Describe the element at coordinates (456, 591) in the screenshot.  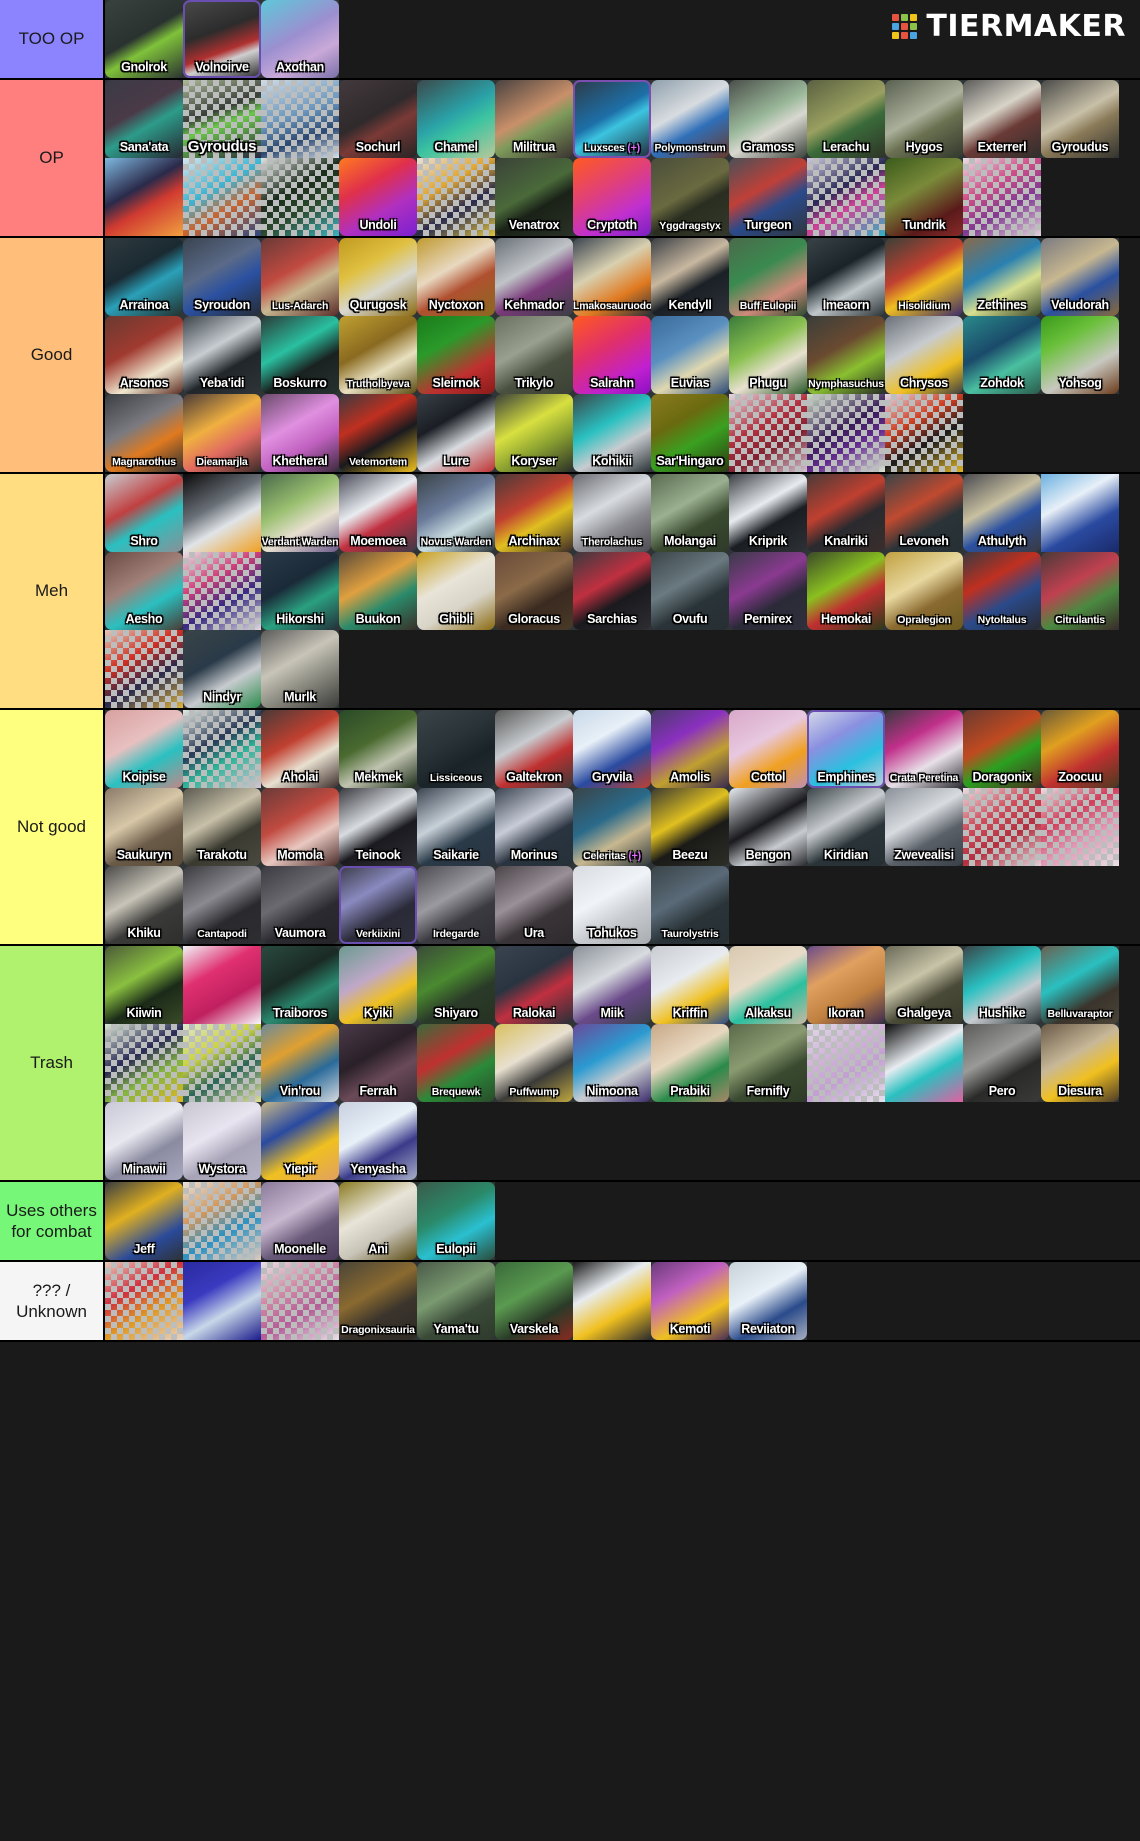
I see `tier-item: Ghibli` at that location.